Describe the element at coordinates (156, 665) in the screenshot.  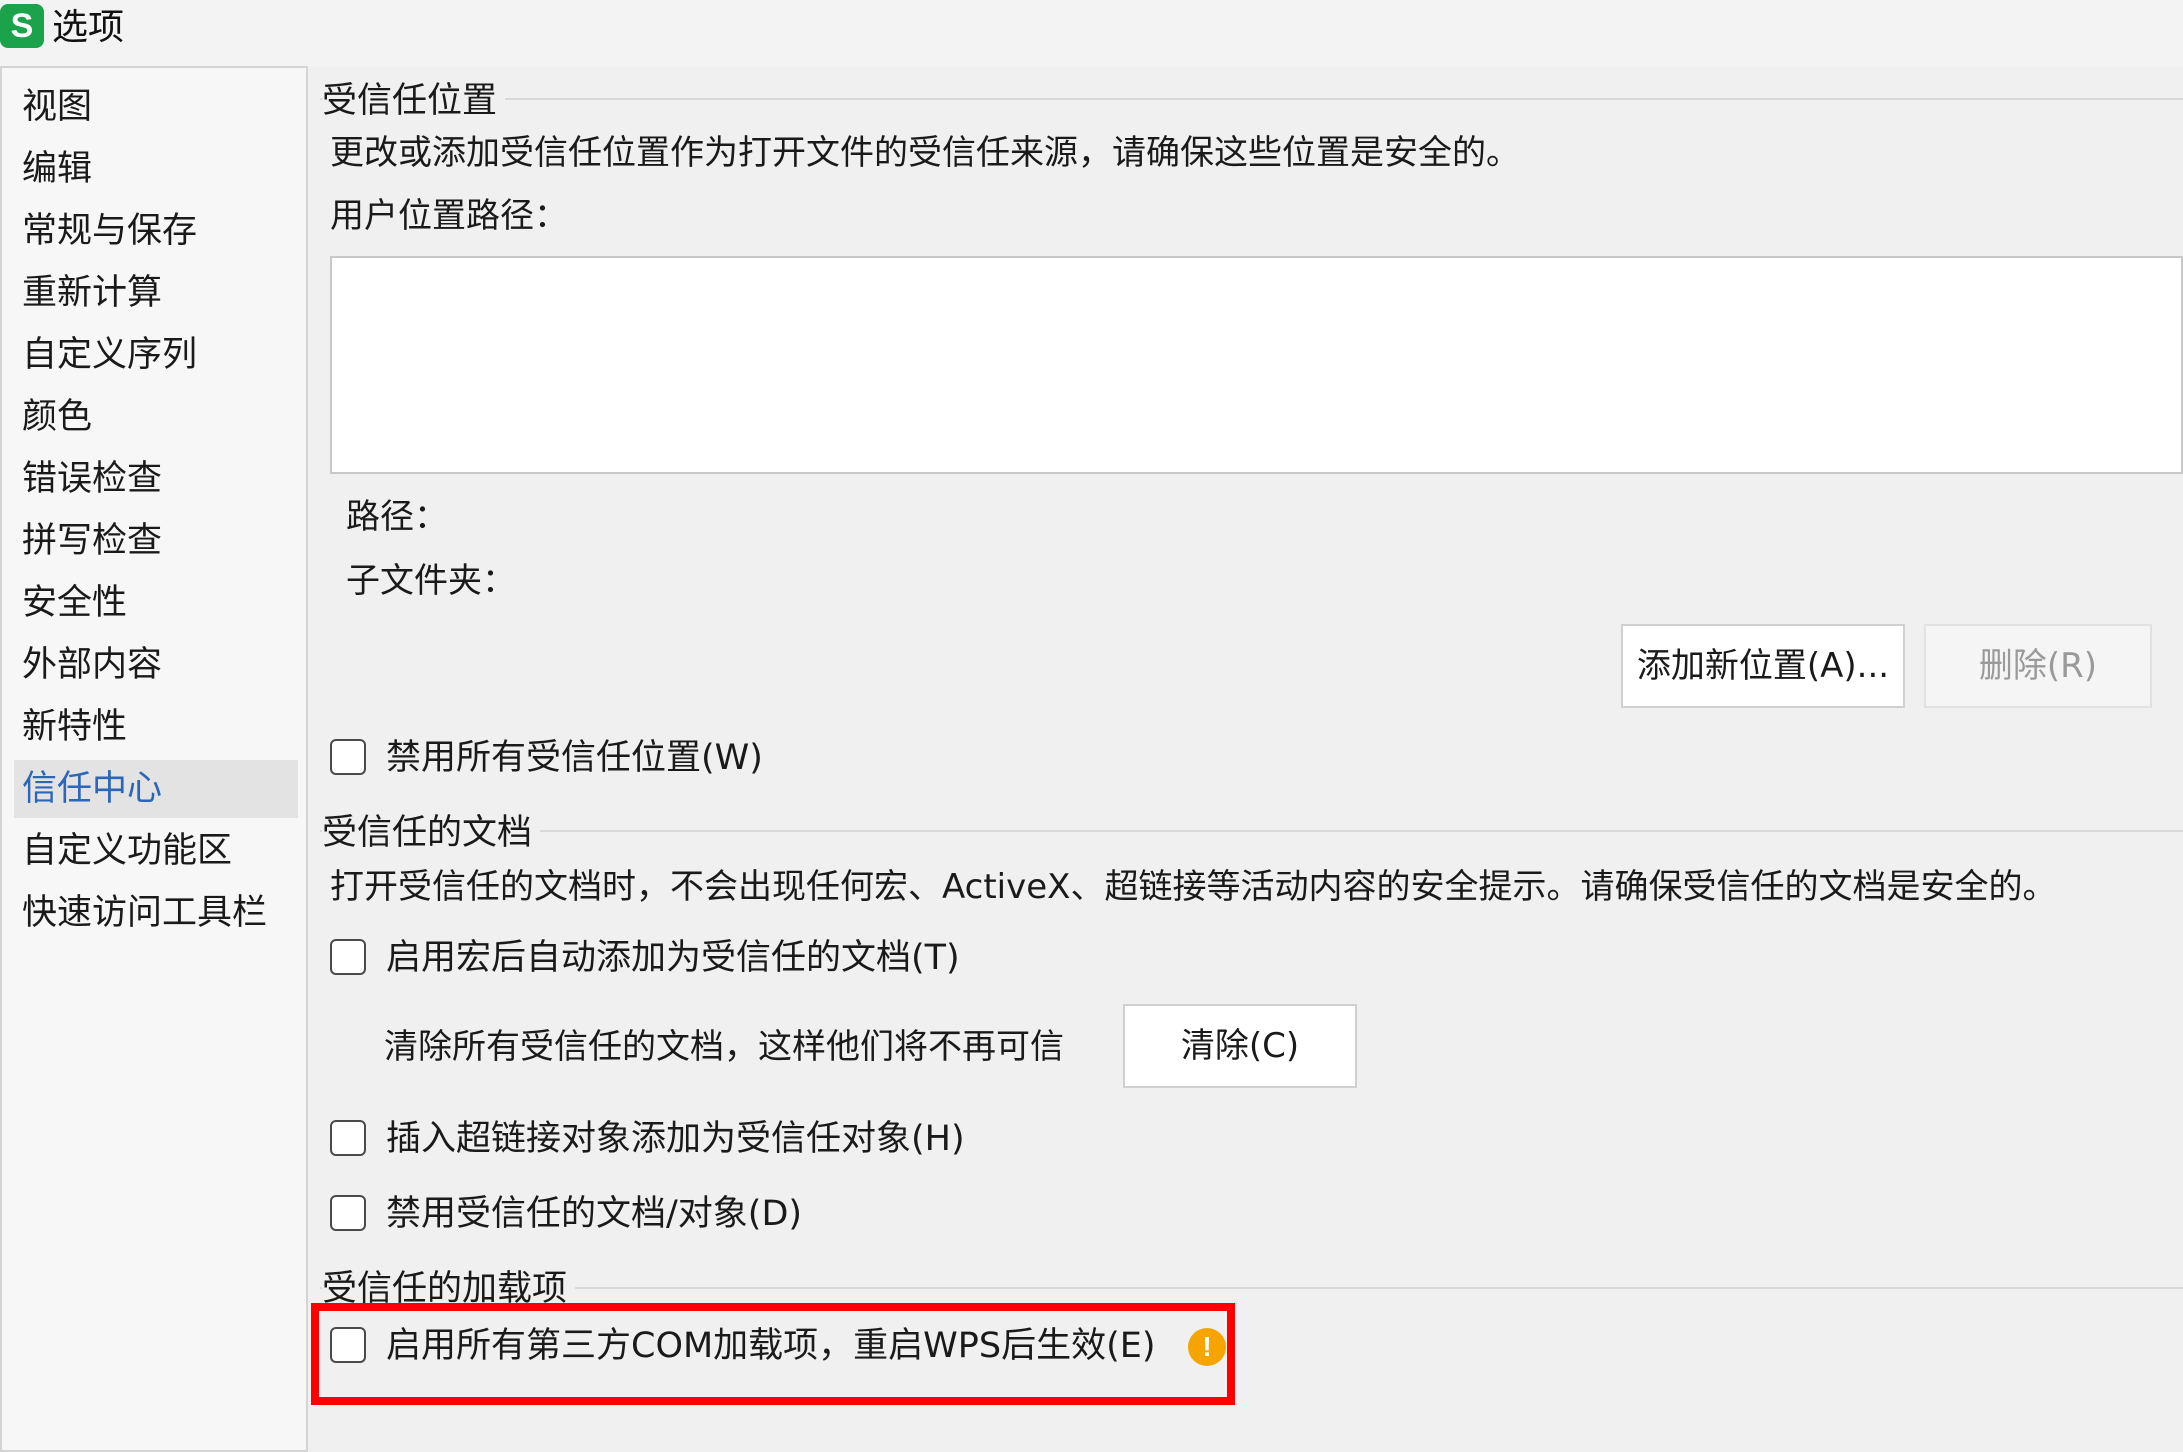
I see `sidebar-item-external-content: 外部内容` at that location.